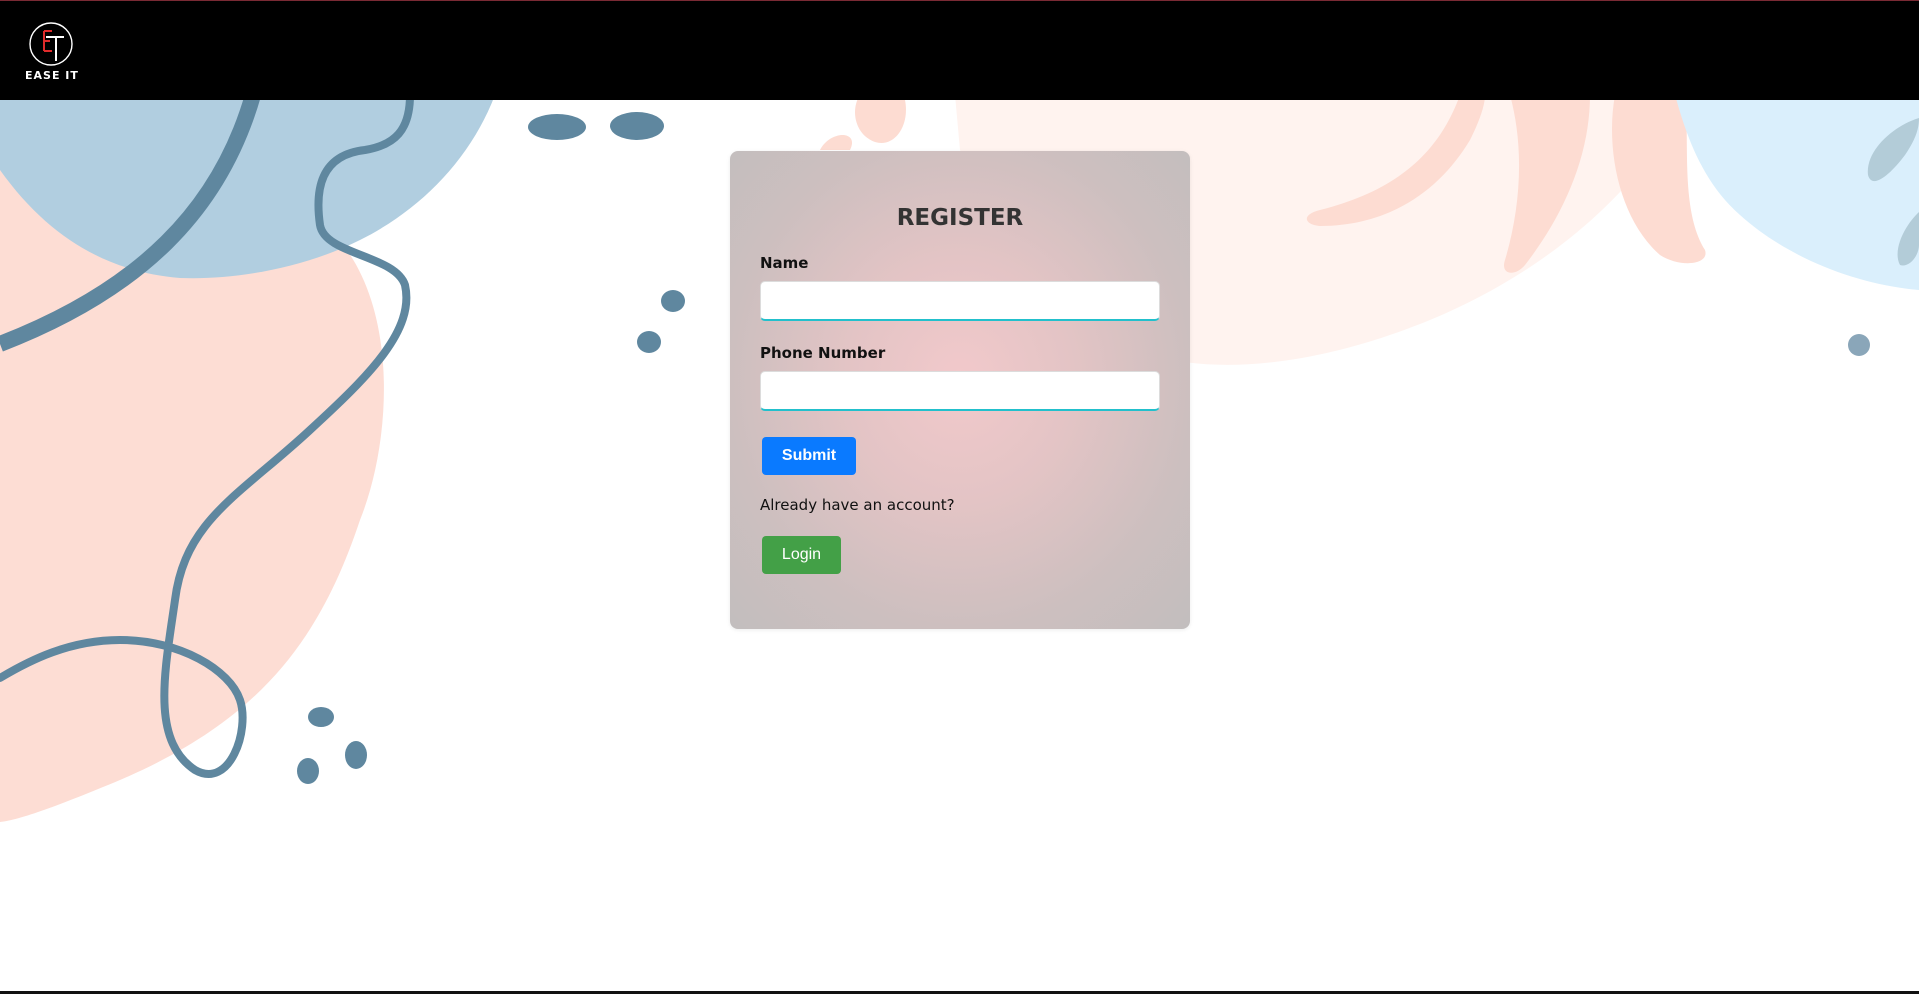  I want to click on ease-it-logo-icon, so click(51, 44).